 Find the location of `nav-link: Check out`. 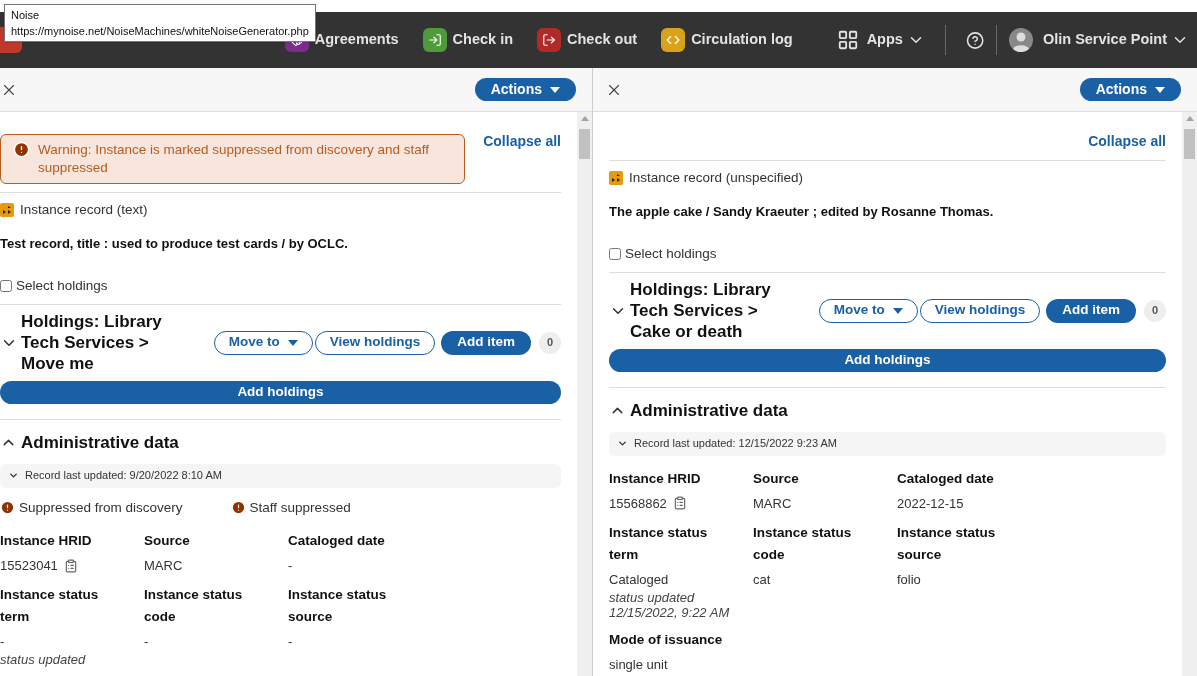

nav-link: Check out is located at coordinates (587, 40).